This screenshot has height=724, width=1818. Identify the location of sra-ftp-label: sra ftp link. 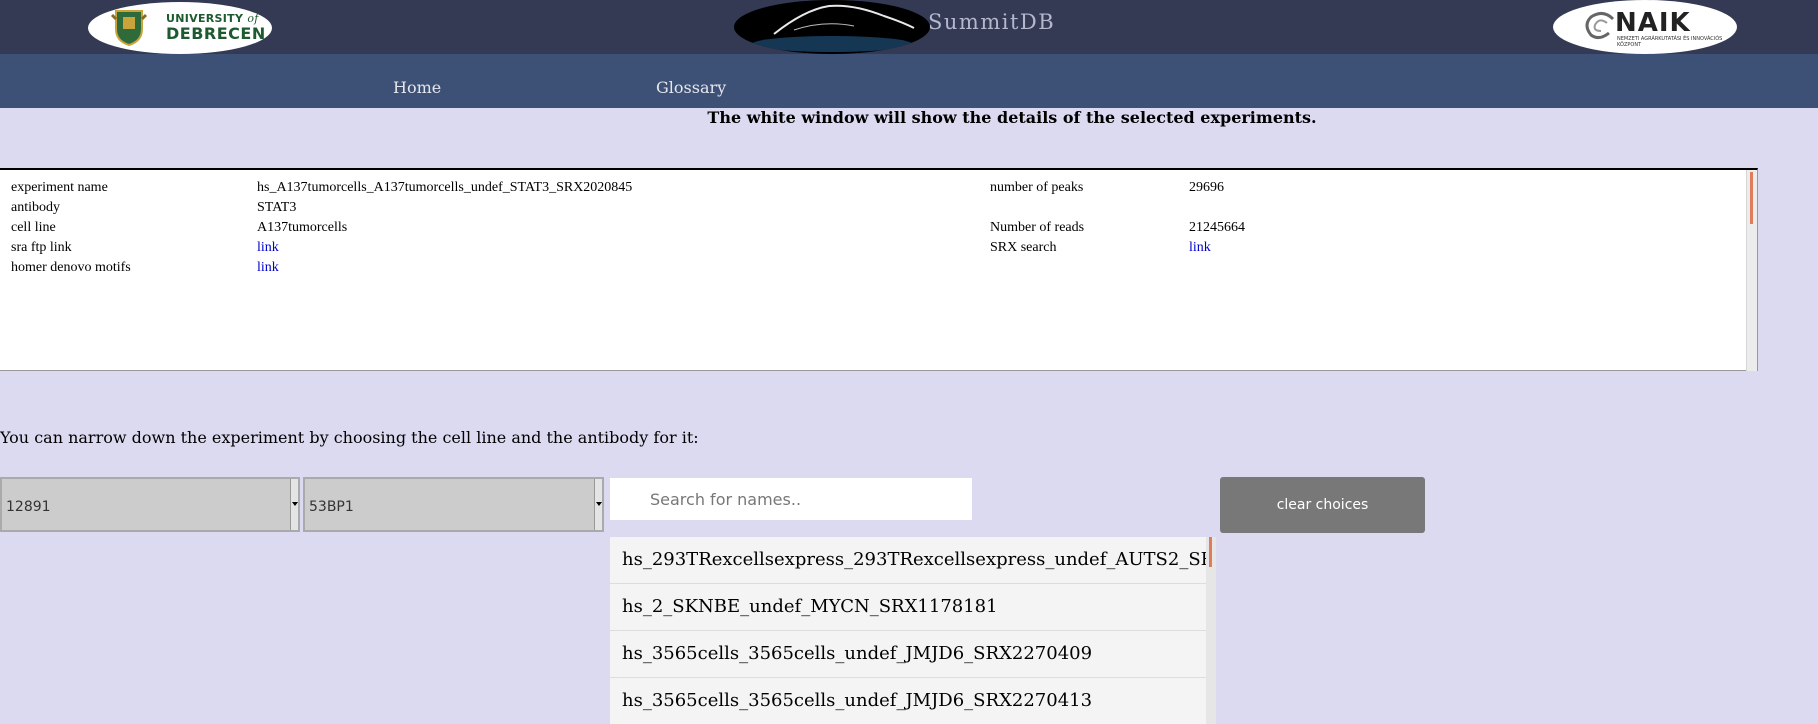
(41, 247).